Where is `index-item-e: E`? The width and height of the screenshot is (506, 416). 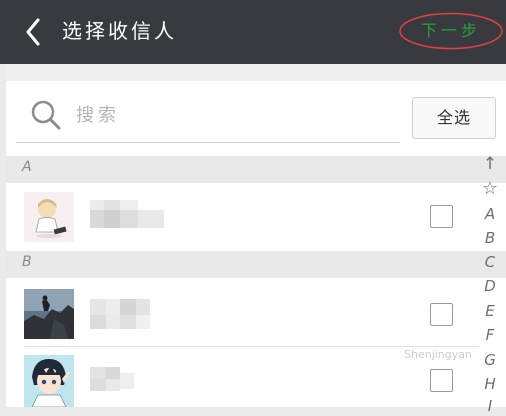
index-item-e: E is located at coordinates (490, 311).